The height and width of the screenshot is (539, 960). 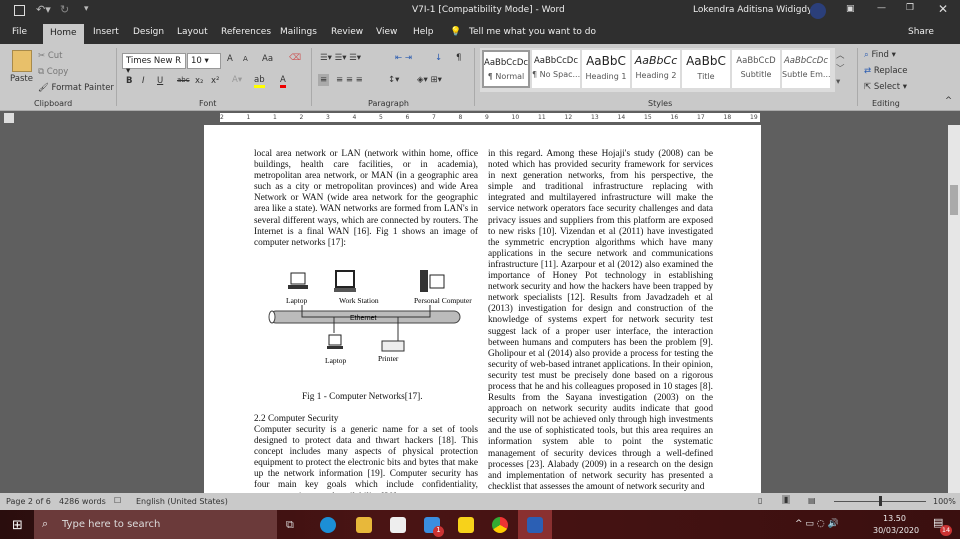 I want to click on tab-file: File, so click(x=19, y=32).